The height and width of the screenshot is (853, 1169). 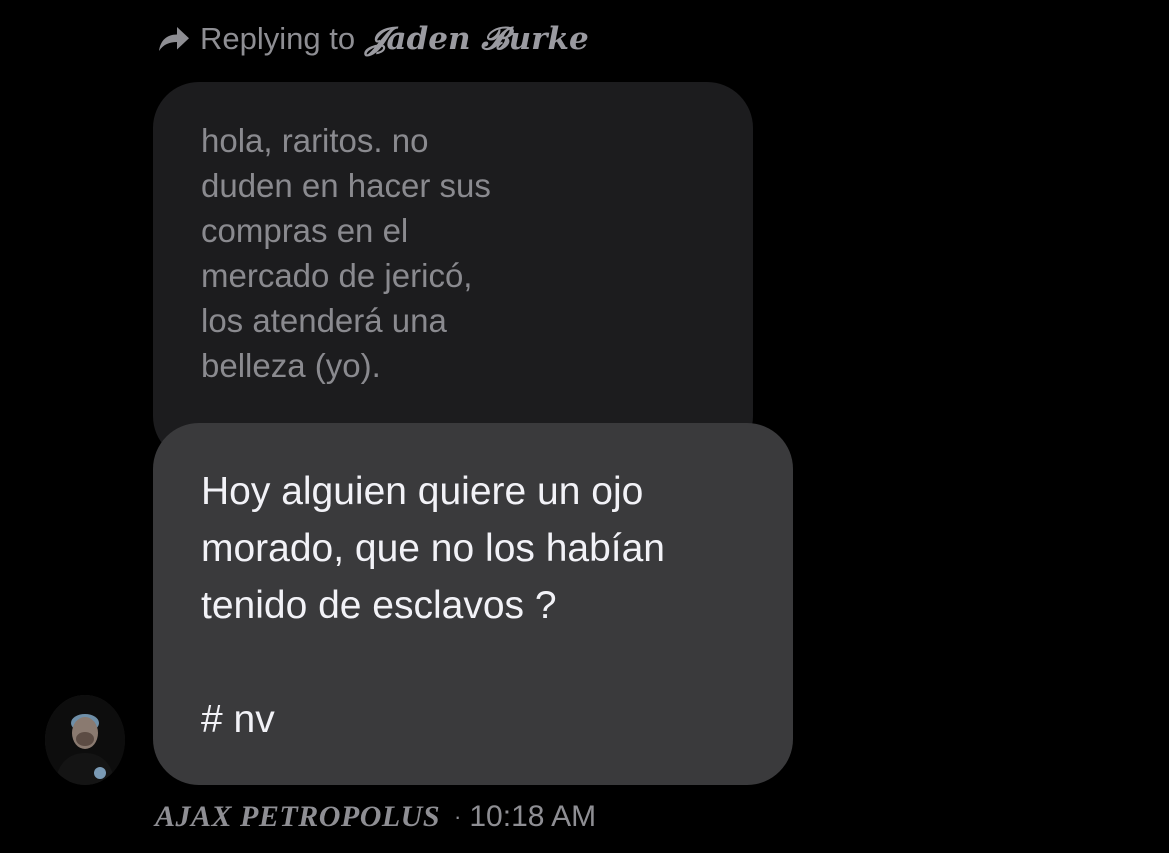 I want to click on reply-header: Replying to 𝓙aden 𝓑urke, so click(x=372, y=39).